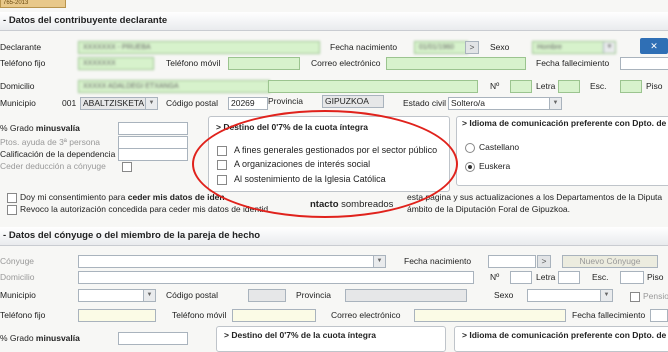 The width and height of the screenshot is (668, 352). What do you see at coordinates (274, 315) in the screenshot?
I see `spouse-telefono-movil-field` at bounding box center [274, 315].